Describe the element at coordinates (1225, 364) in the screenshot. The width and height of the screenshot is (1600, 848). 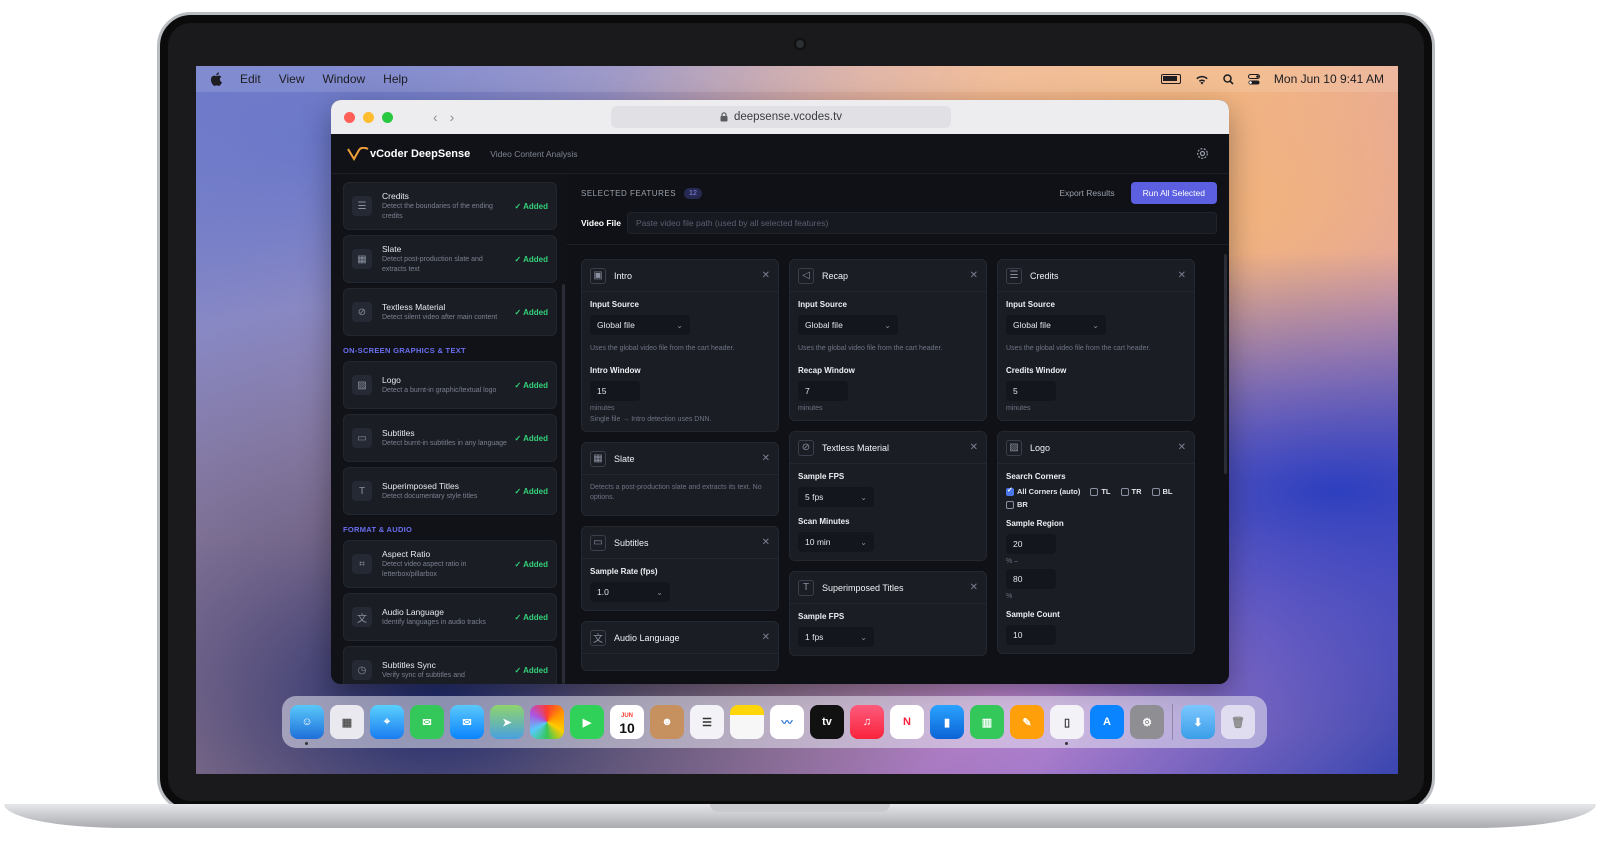
I see `main-scrollbar` at that location.